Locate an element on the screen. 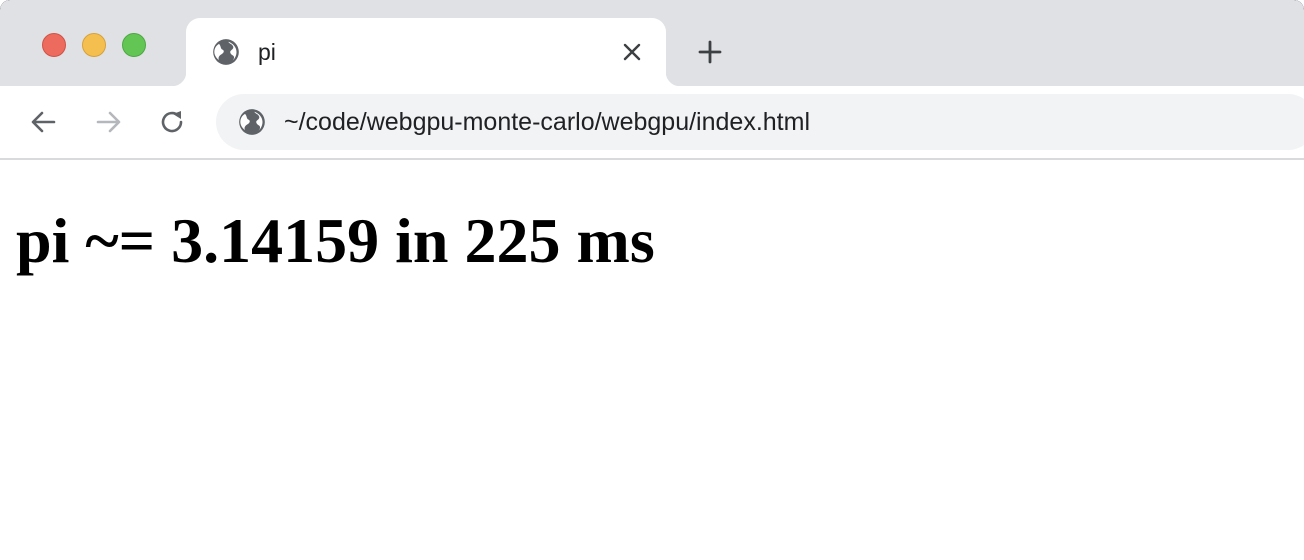  window-close-button is located at coordinates (54, 45).